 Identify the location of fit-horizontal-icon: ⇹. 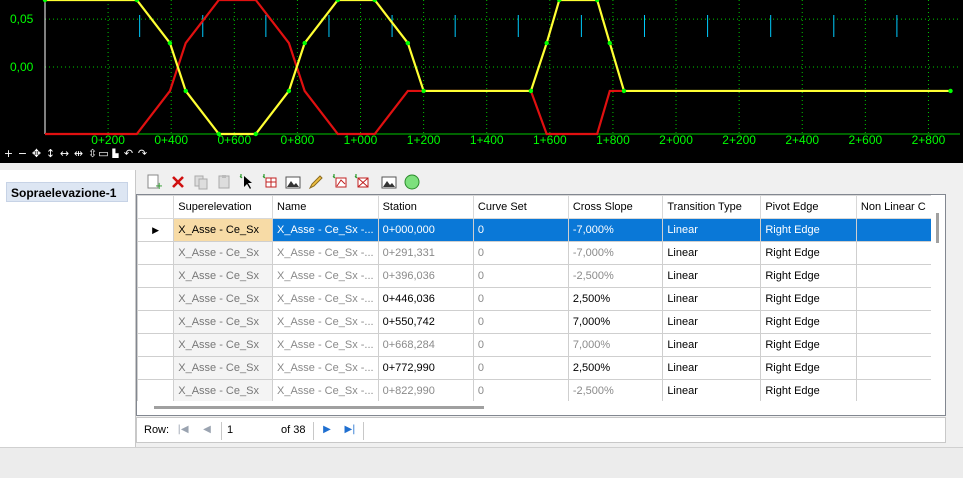
(78, 153).